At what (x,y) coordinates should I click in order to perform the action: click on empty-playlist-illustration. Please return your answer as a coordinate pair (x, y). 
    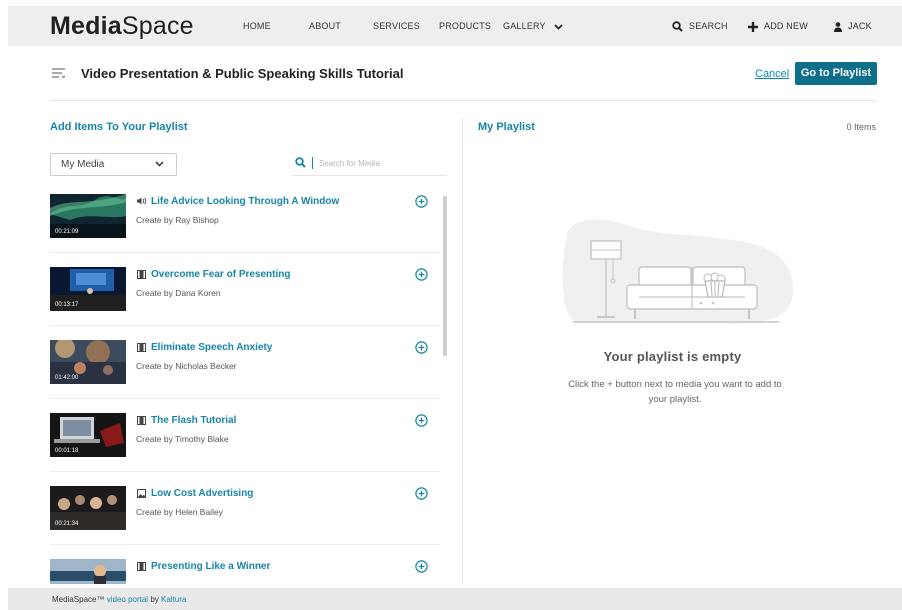
    Looking at the image, I should click on (678, 271).